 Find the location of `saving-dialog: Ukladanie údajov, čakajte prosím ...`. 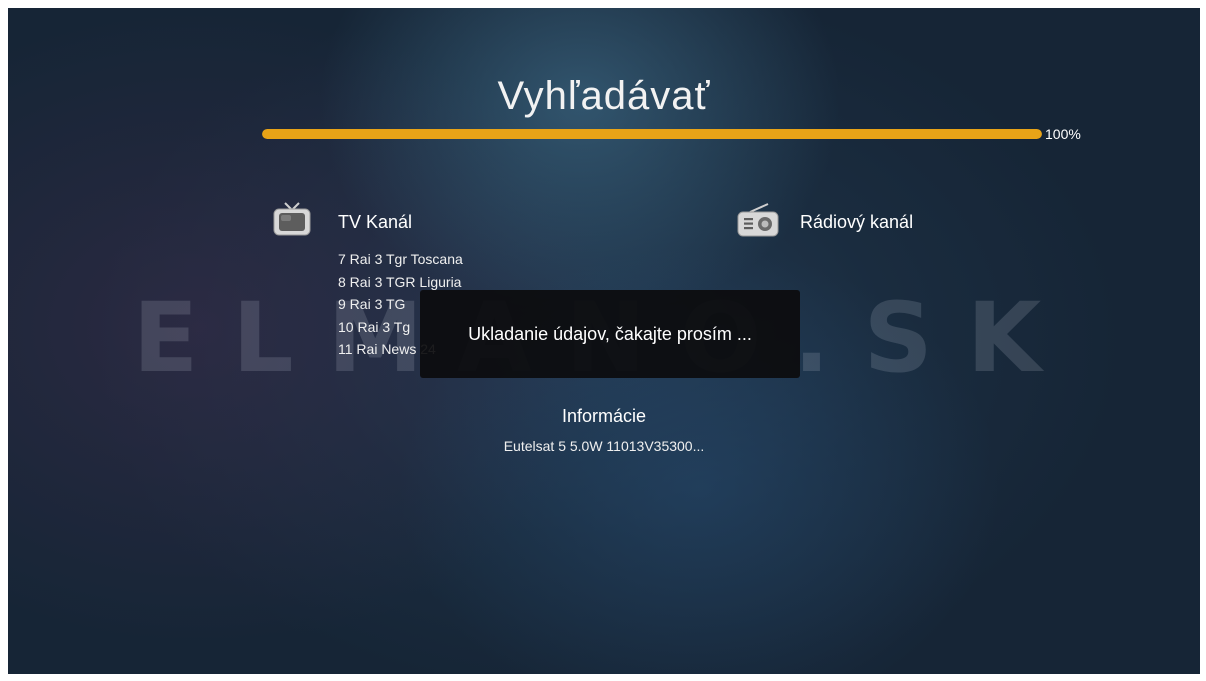

saving-dialog: Ukladanie údajov, čakajte prosím ... is located at coordinates (610, 334).